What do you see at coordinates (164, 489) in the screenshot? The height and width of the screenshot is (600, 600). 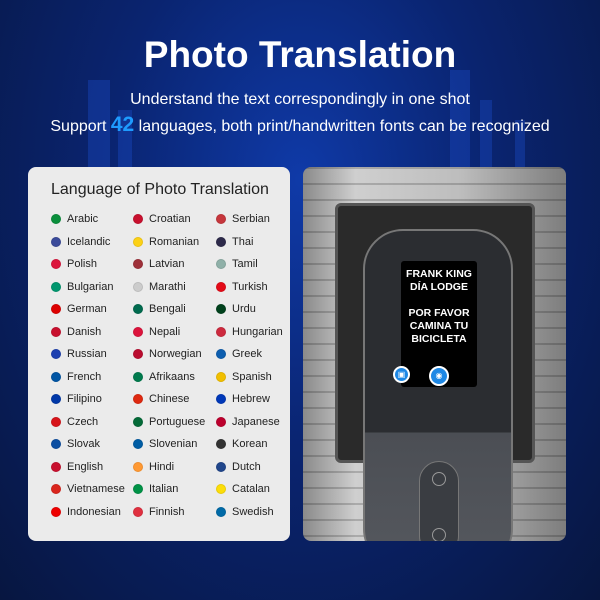 I see `language-name: Italian` at bounding box center [164, 489].